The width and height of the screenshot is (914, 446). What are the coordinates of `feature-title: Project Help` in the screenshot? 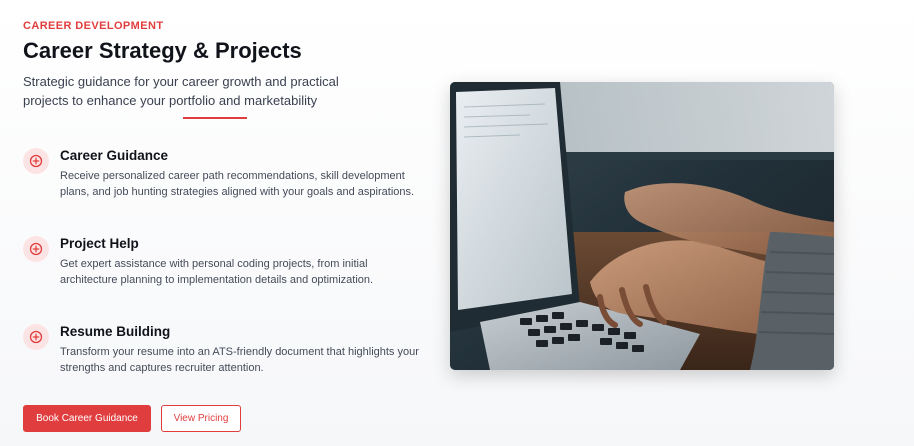 It's located at (99, 243).